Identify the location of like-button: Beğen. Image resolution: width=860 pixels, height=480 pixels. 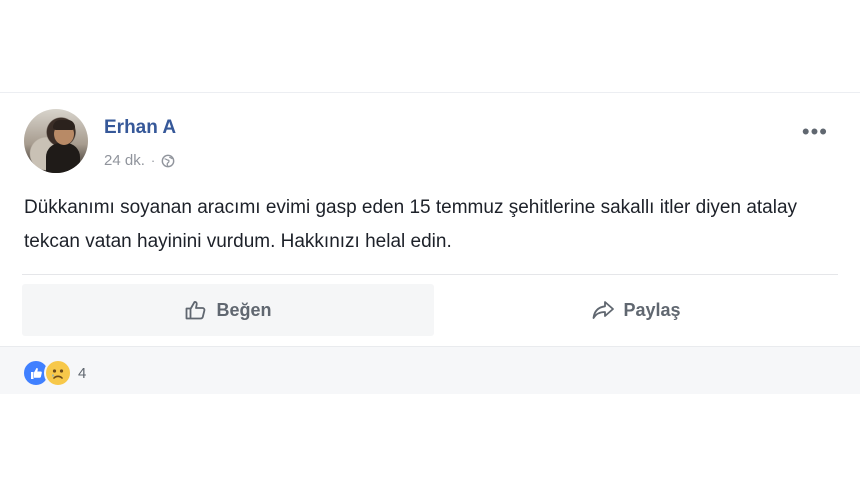
(228, 310).